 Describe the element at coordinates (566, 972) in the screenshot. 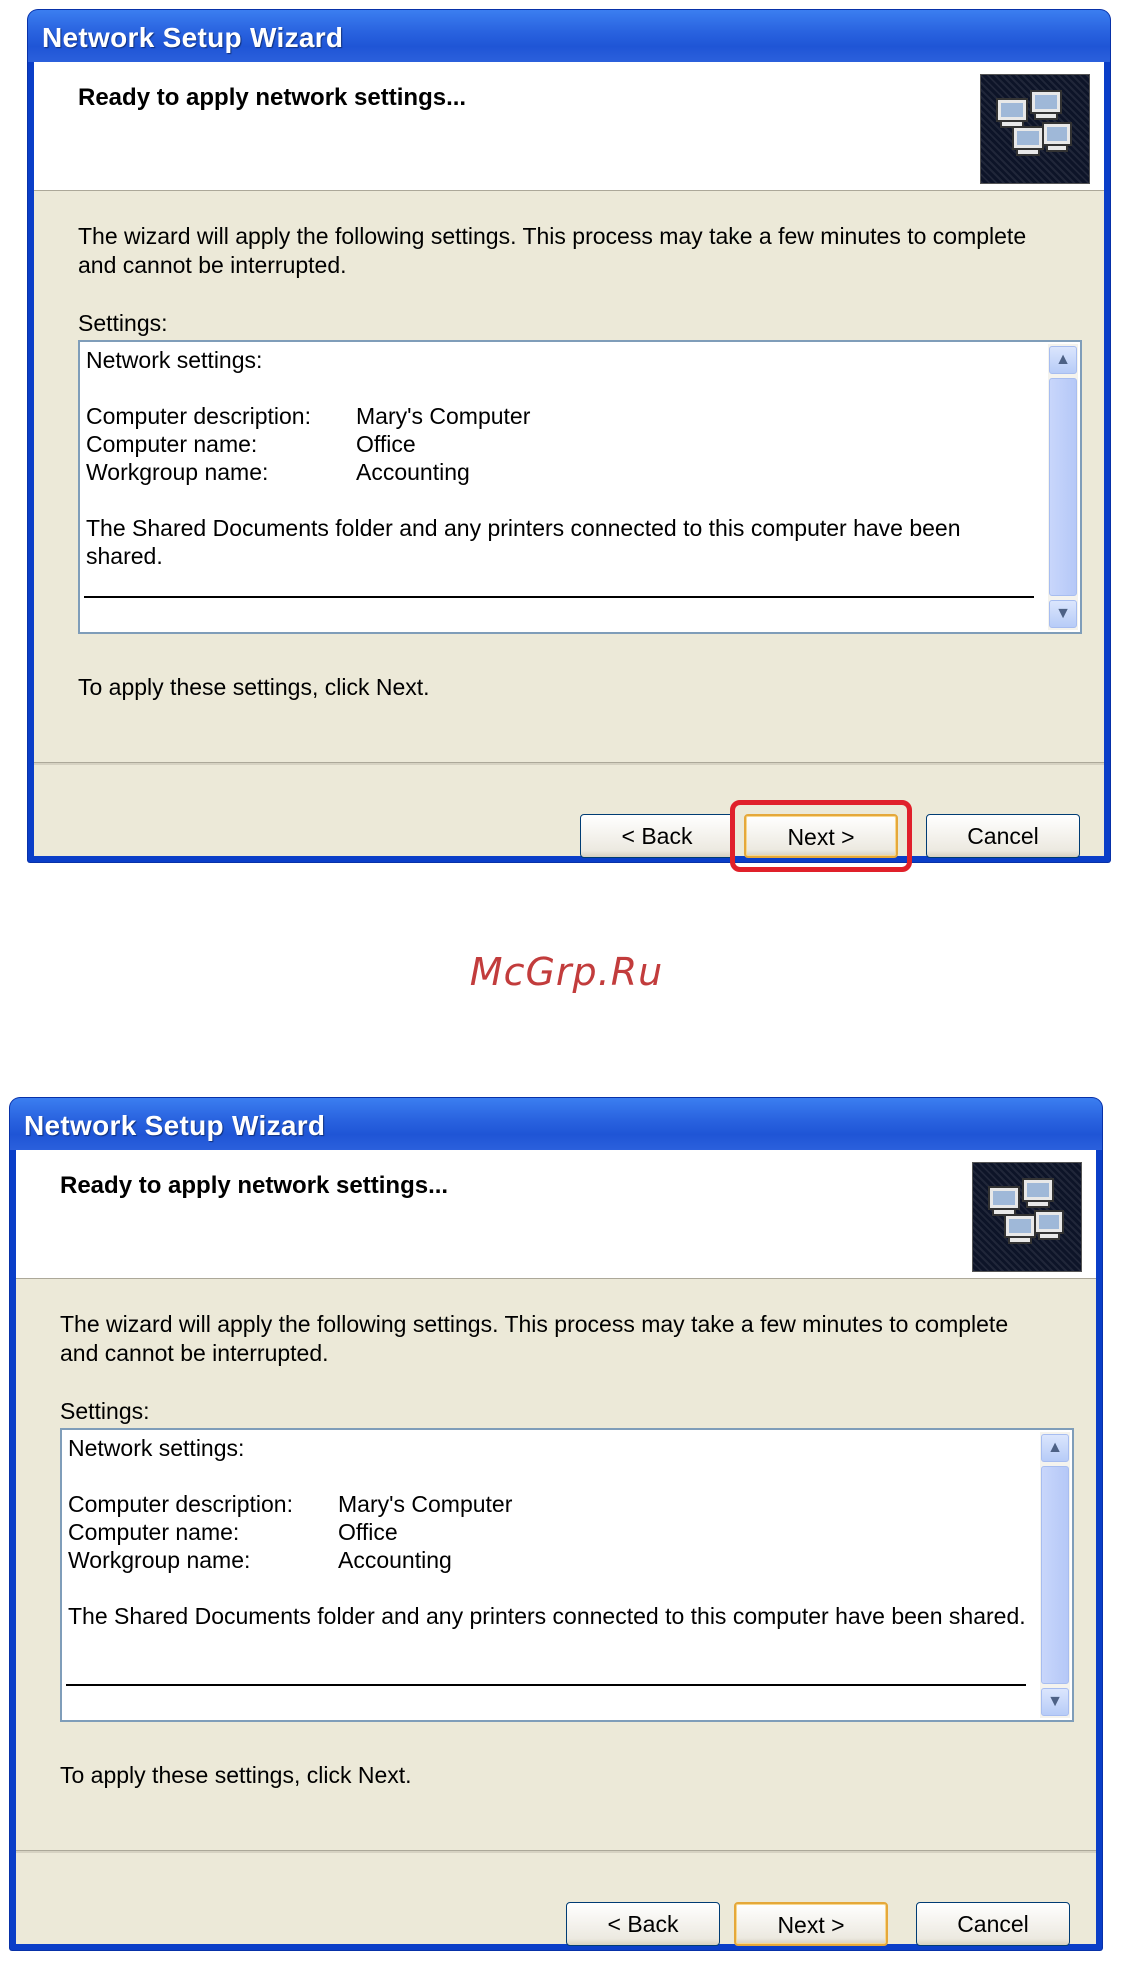

I see `watermark-text: McGrp.Ru` at that location.